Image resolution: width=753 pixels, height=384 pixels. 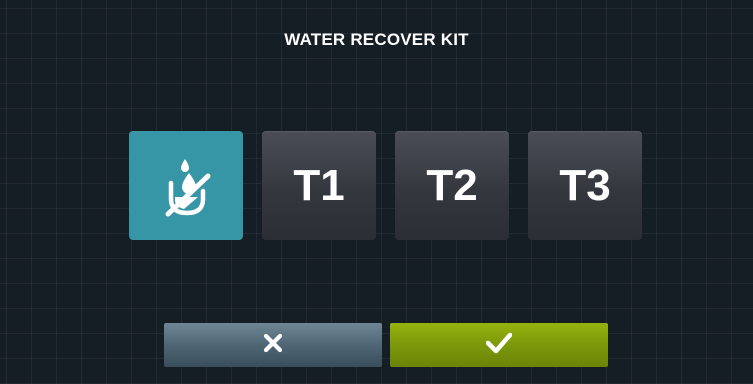 I want to click on option-t1-button: T1, so click(x=319, y=185).